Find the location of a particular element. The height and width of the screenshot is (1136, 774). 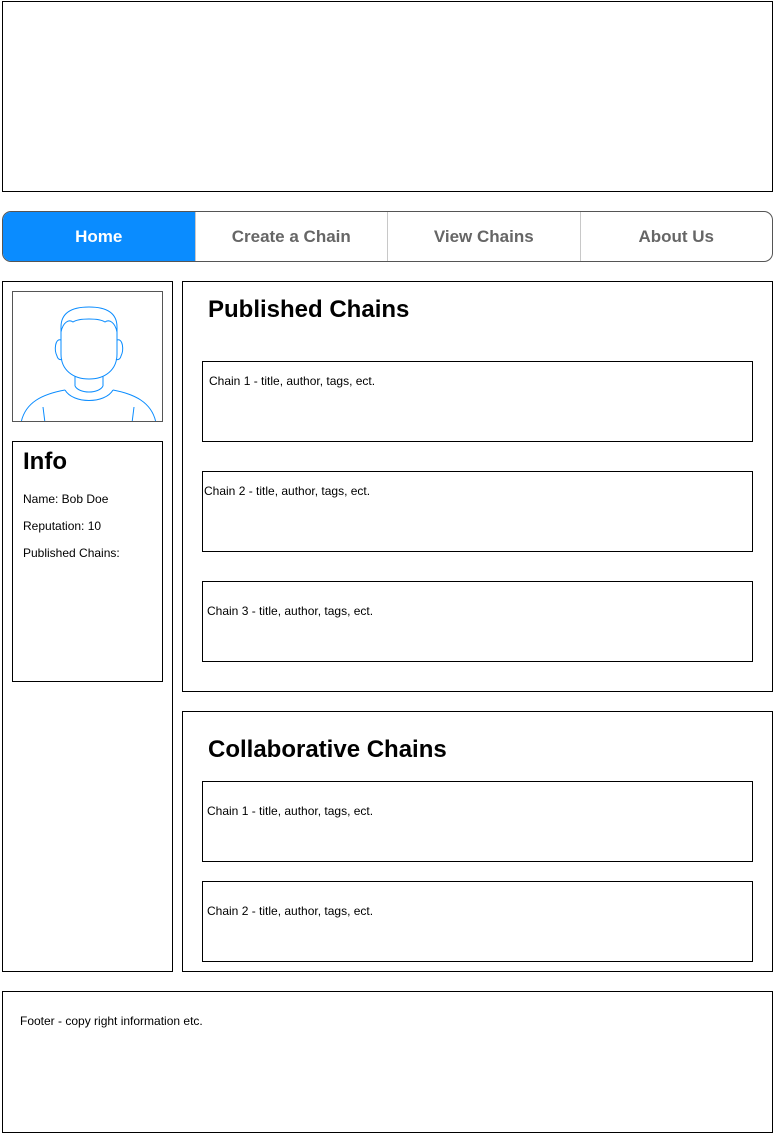

collaborative-chains-title: Collaborative Chains is located at coordinates (327, 749).